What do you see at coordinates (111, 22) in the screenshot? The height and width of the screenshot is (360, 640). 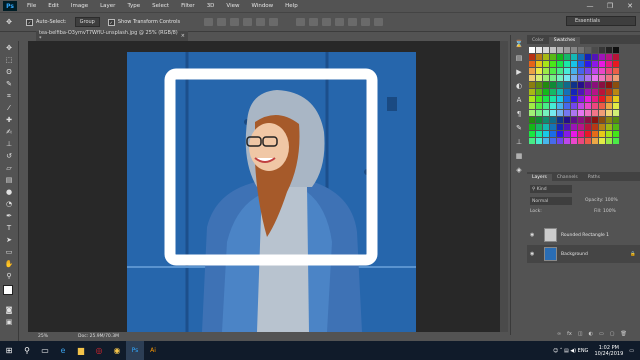 I see `show-transform-checkbox: ✓` at bounding box center [111, 22].